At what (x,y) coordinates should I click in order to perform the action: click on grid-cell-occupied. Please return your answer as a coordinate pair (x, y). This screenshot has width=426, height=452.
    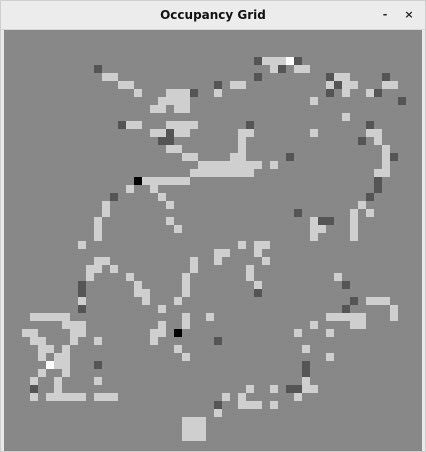
    Looking at the image, I should click on (138, 181).